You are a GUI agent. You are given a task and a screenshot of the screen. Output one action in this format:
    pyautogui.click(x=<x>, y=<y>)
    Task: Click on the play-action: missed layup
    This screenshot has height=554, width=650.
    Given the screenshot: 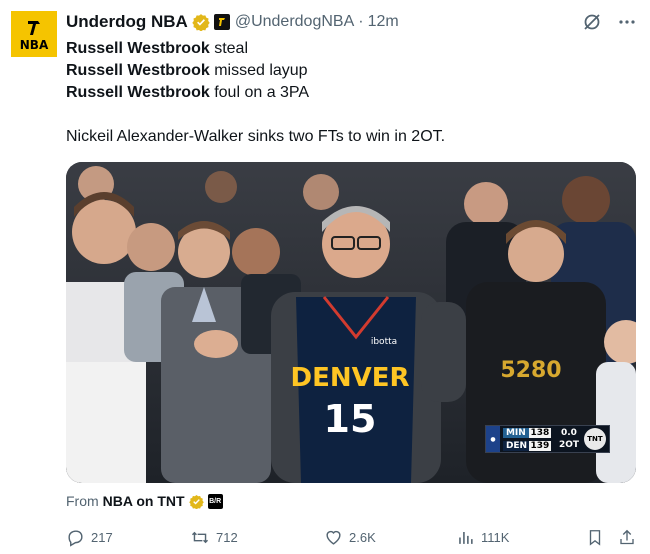 What is the action you would take?
    pyautogui.click(x=261, y=70)
    